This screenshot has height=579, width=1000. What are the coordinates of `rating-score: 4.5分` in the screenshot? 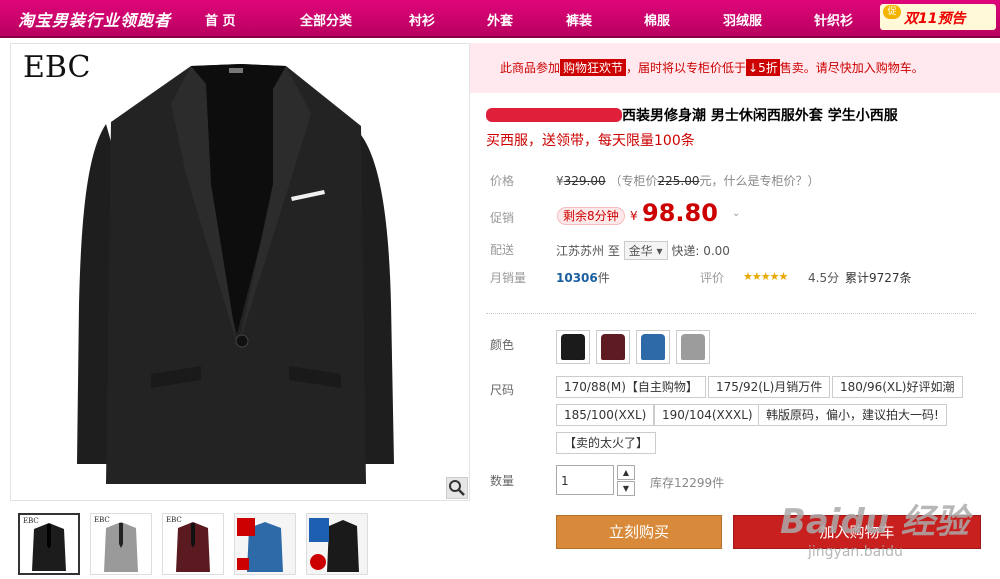 It's located at (824, 278).